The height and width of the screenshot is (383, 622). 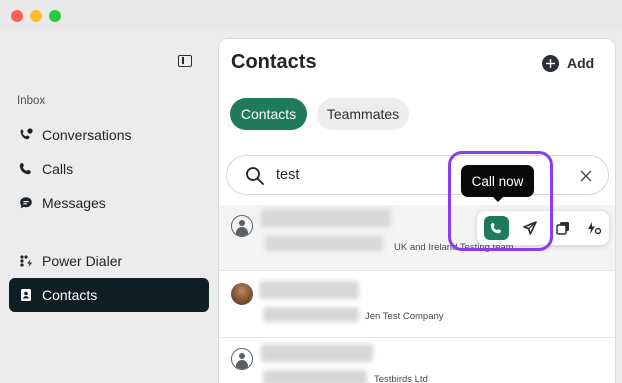 I want to click on sidebar-section-label: Inbox, so click(x=31, y=101).